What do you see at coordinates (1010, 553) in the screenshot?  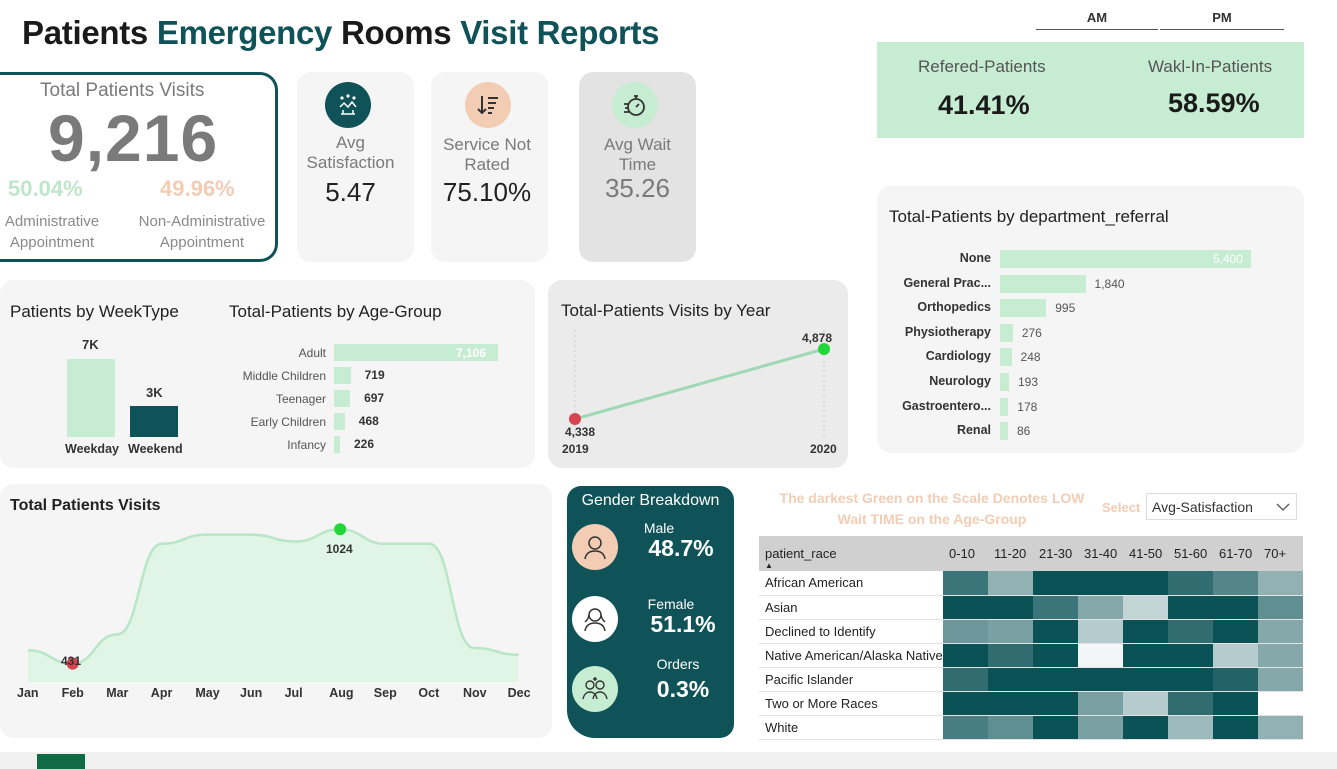 I see `heatmap-column-header: 11-20` at bounding box center [1010, 553].